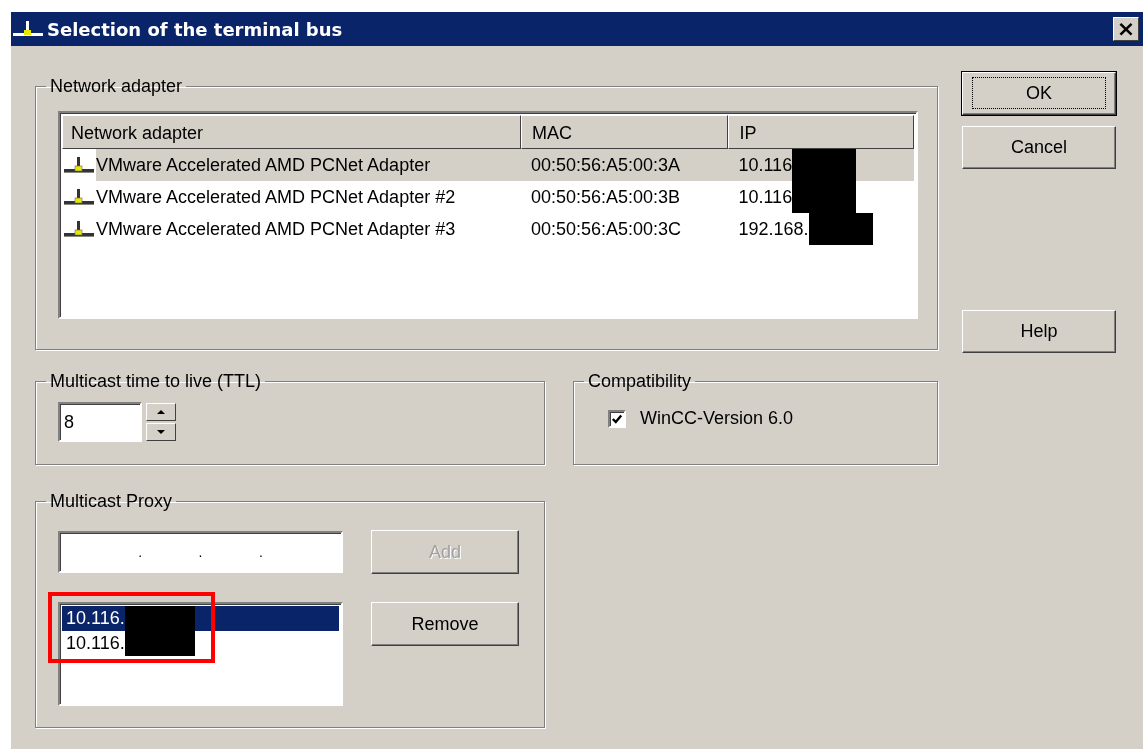 This screenshot has height=749, width=1143. I want to click on check-icon, so click(617, 418).